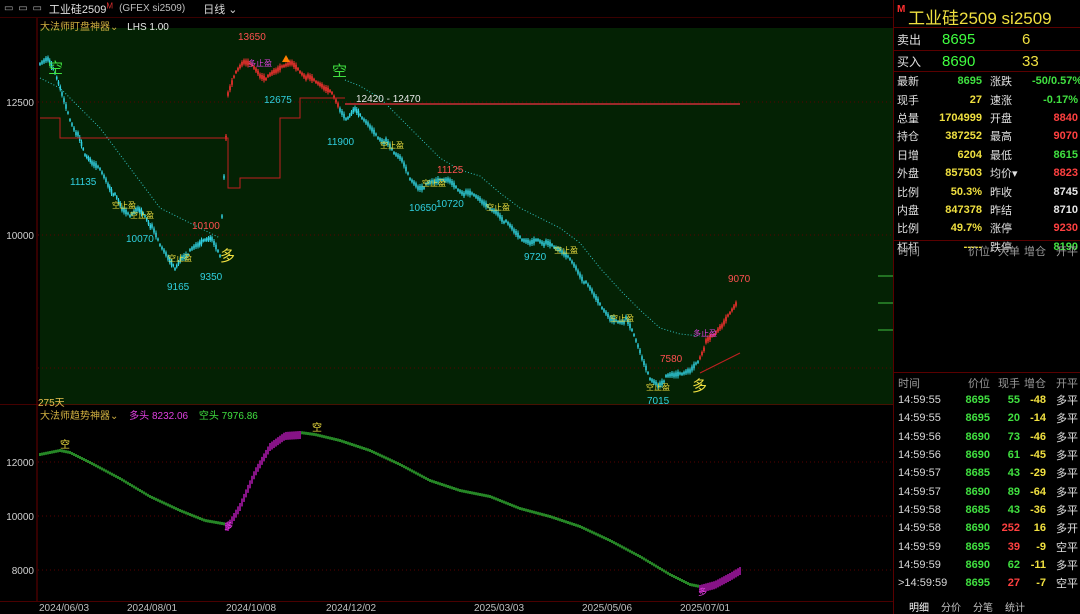 This screenshot has width=1080, height=614. Describe the element at coordinates (919, 473) in the screenshot. I see `tick-time: 14:59:57` at that location.